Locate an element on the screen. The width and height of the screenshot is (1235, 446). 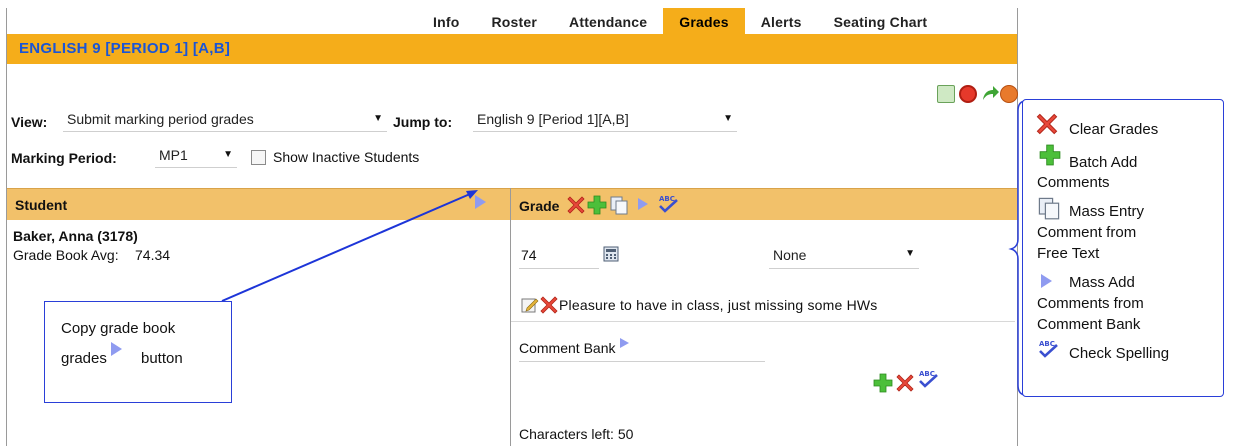
jump-to-label: Jump to: is located at coordinates (423, 122).